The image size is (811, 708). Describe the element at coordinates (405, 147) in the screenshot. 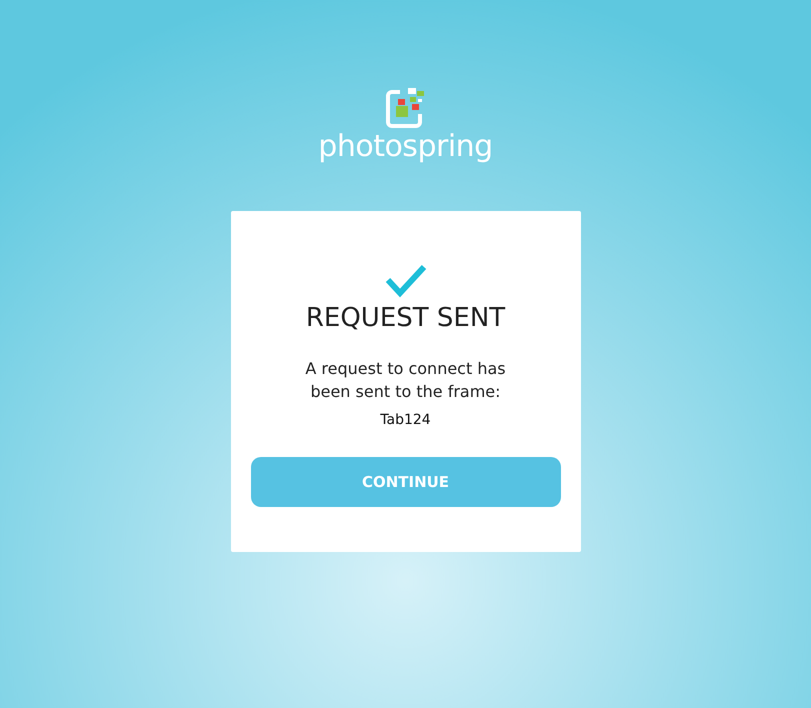

I see `logo-wordmark: photospring` at that location.